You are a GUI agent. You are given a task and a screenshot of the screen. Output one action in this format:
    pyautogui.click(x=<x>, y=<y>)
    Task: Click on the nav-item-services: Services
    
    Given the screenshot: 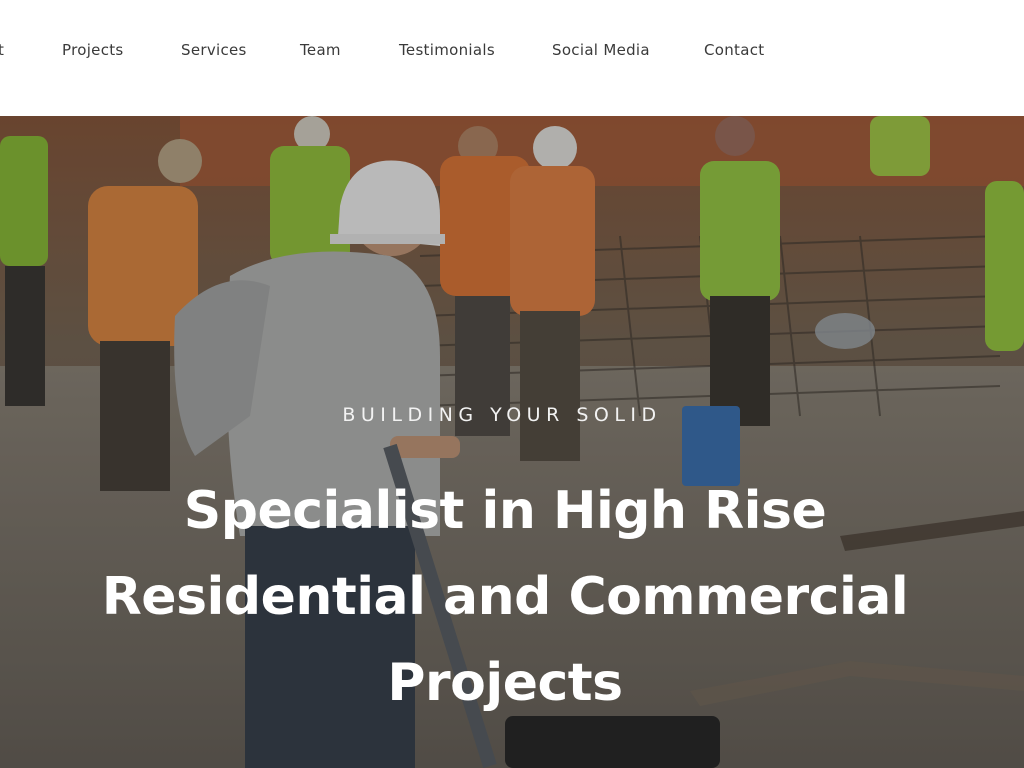 What is the action you would take?
    pyautogui.click(x=214, y=50)
    